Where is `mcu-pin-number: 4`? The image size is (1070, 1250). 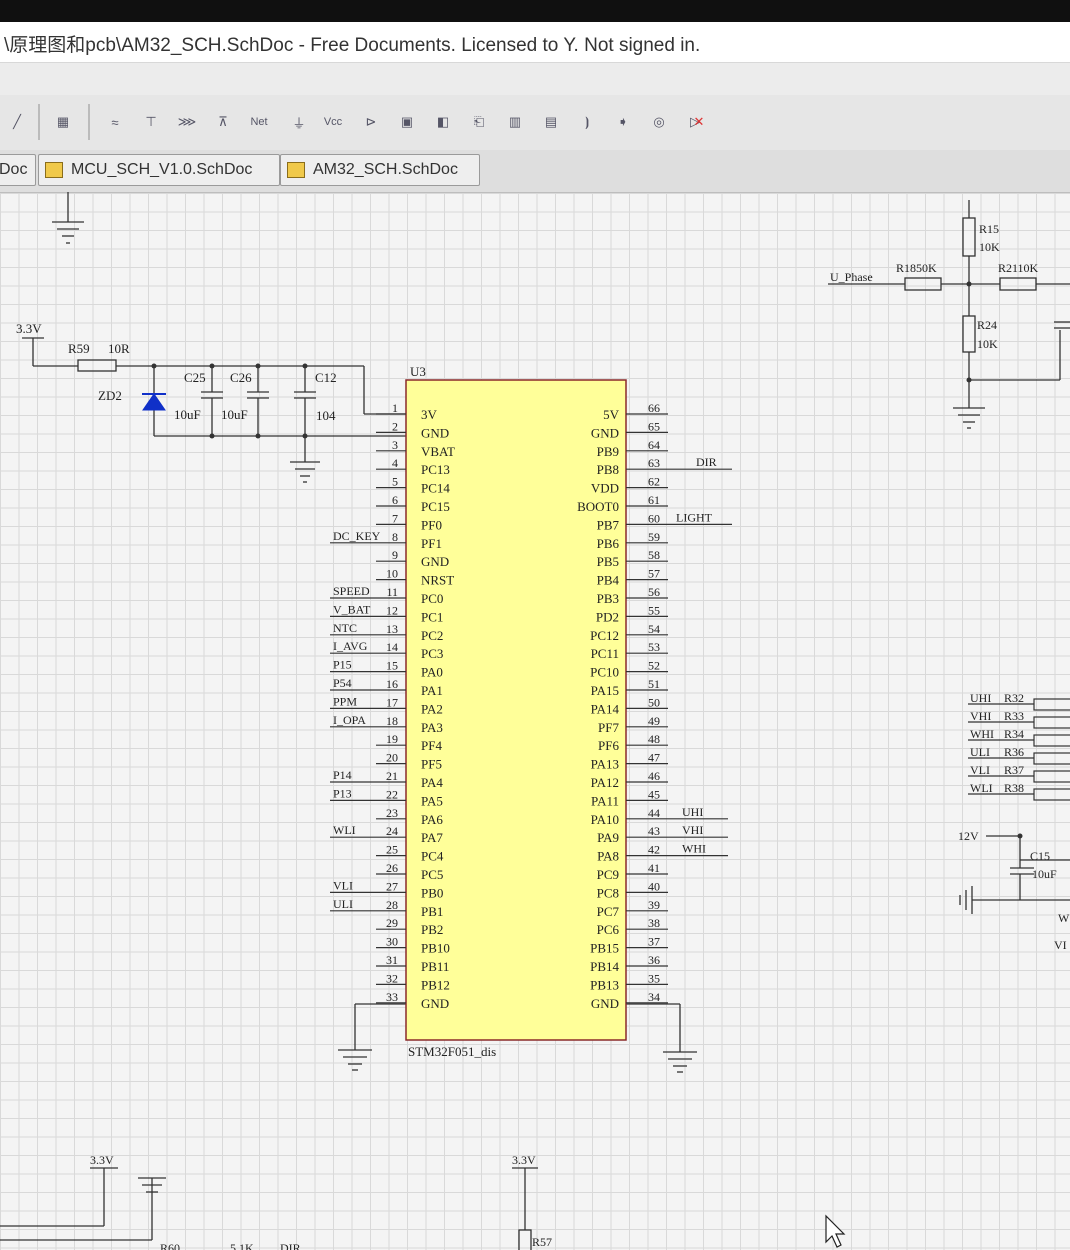
mcu-pin-number: 4 is located at coordinates (395, 463).